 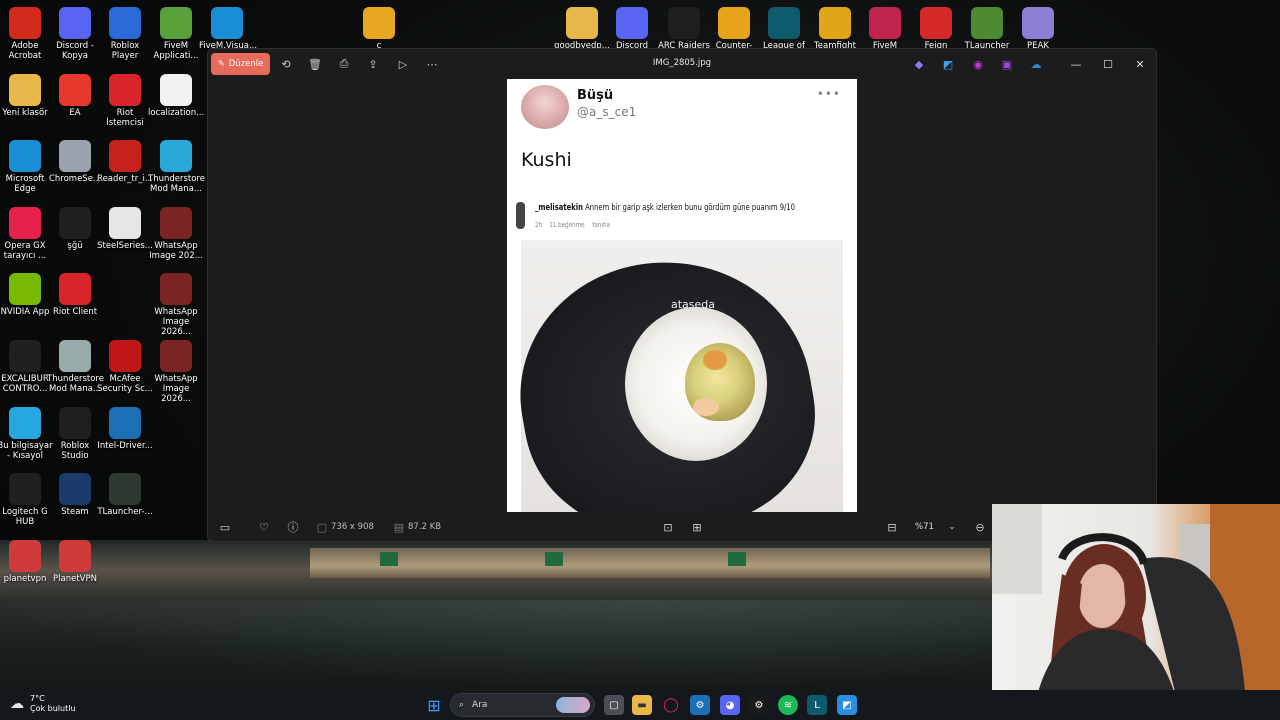 What do you see at coordinates (176, 222) in the screenshot?
I see `image-thumb-icon` at bounding box center [176, 222].